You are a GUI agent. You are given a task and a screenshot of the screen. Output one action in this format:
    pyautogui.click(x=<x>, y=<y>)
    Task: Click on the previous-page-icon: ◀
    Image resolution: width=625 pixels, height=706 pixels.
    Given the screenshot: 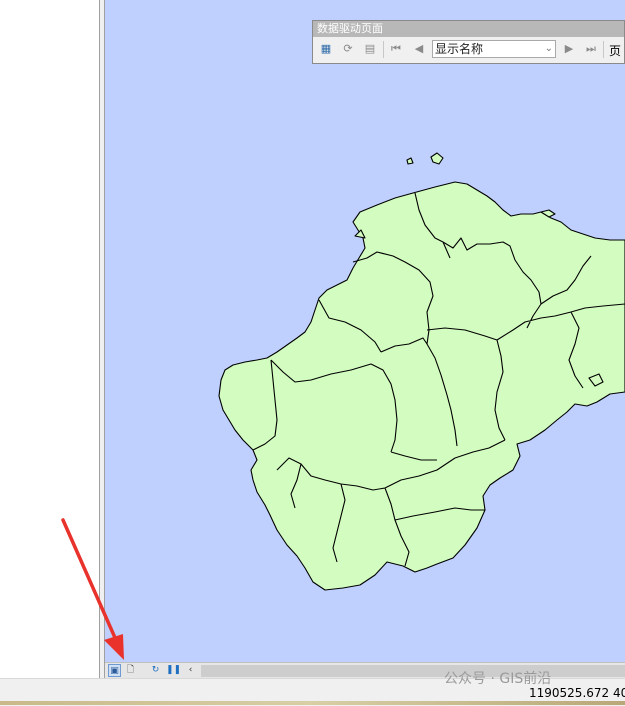 What is the action you would take?
    pyautogui.click(x=419, y=49)
    